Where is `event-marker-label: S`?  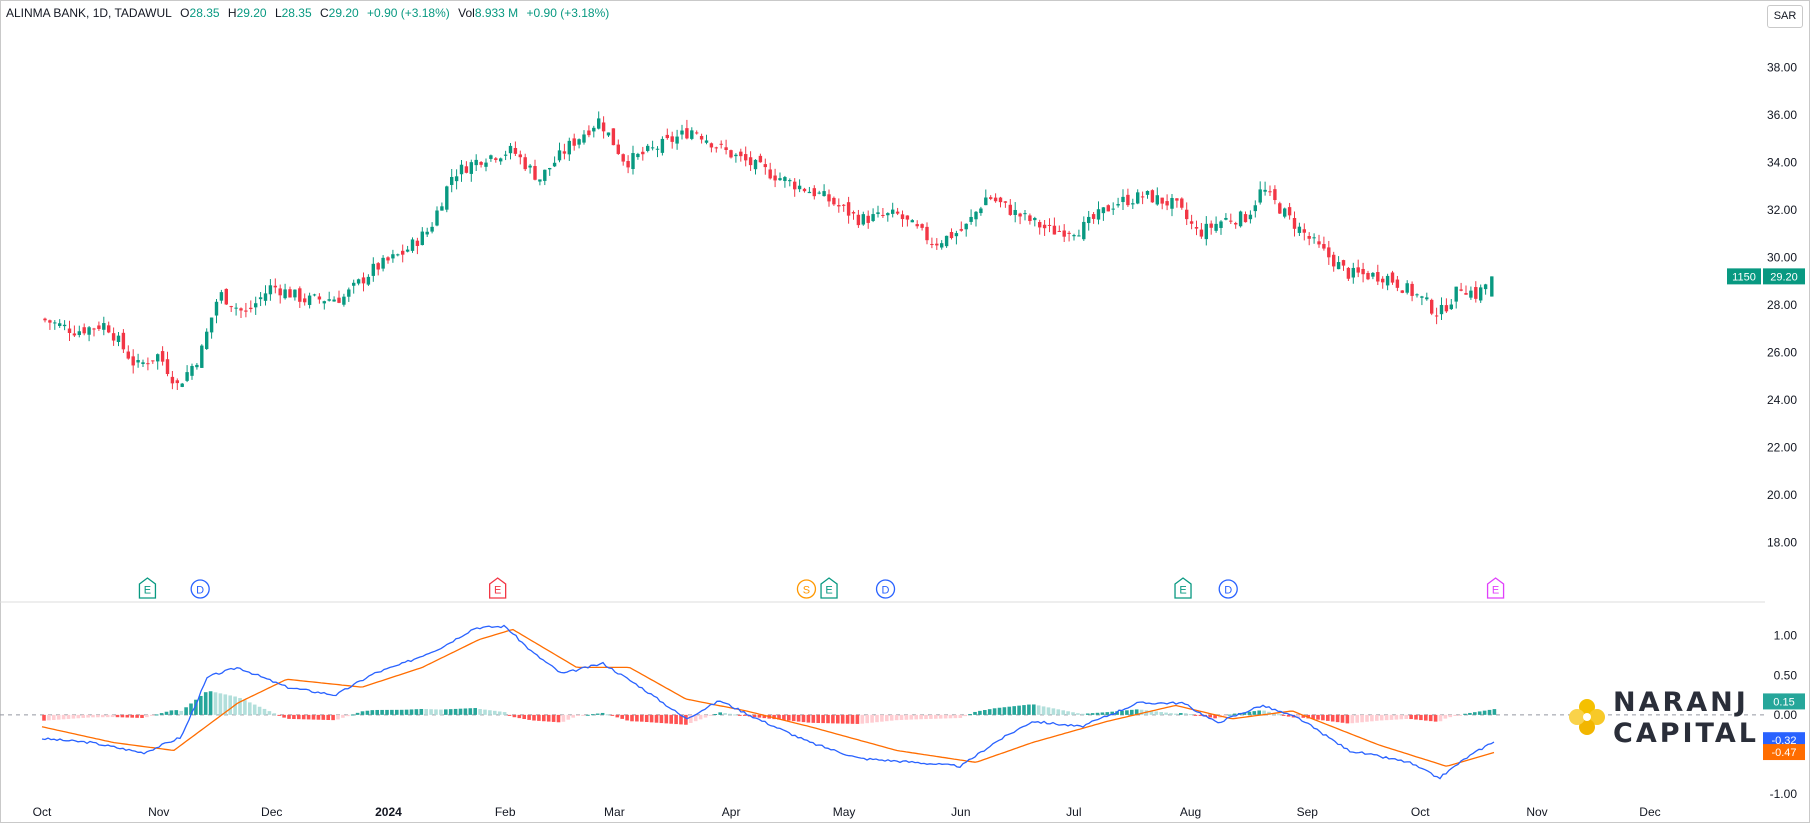 event-marker-label: S is located at coordinates (806, 591).